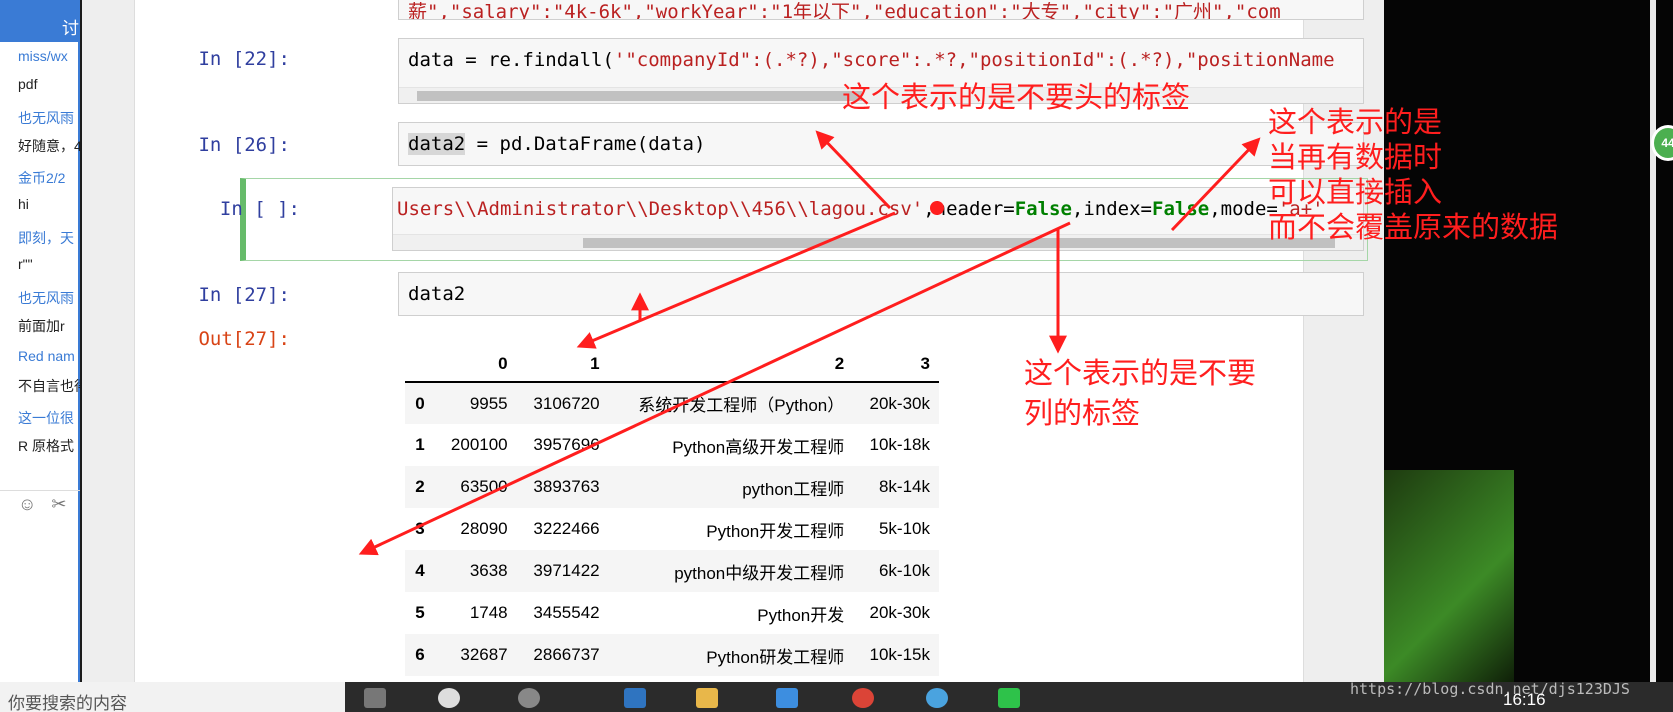  I want to click on taskbar-search: 你要搜索的内容, so click(172, 697).